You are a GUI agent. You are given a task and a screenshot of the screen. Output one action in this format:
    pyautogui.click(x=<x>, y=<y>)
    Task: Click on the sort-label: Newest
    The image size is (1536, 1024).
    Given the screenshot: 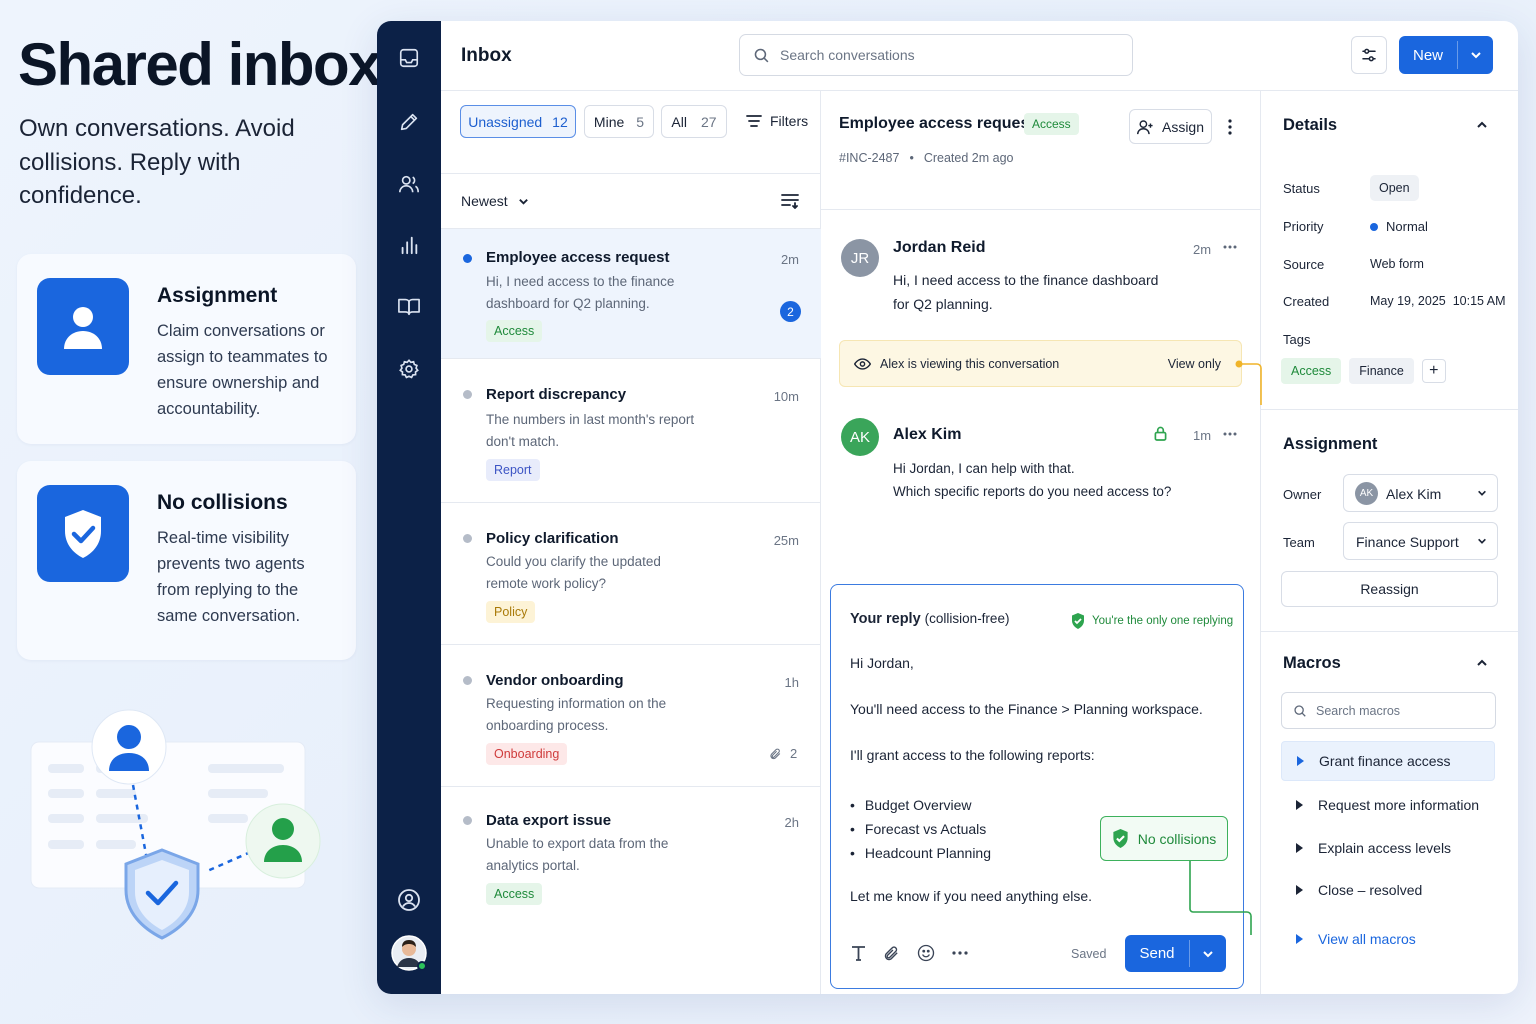 What is the action you would take?
    pyautogui.click(x=484, y=201)
    